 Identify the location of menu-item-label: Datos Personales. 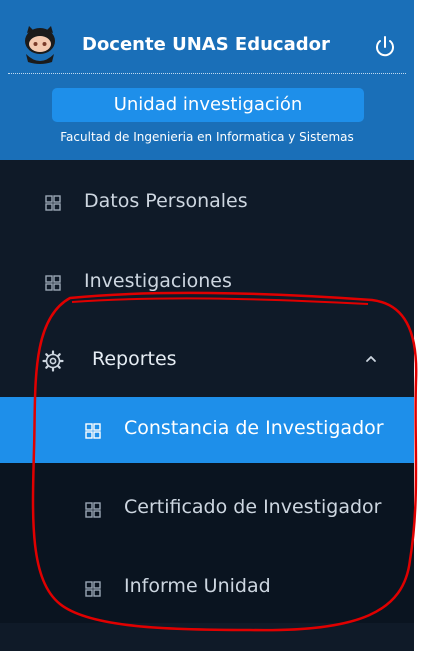
(166, 201).